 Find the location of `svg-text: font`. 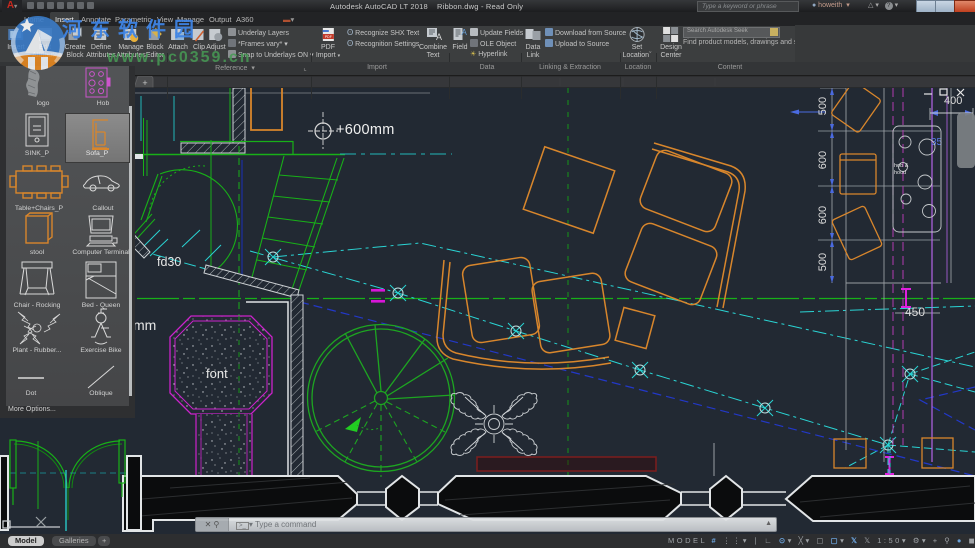

svg-text: font is located at coordinates (217, 373).